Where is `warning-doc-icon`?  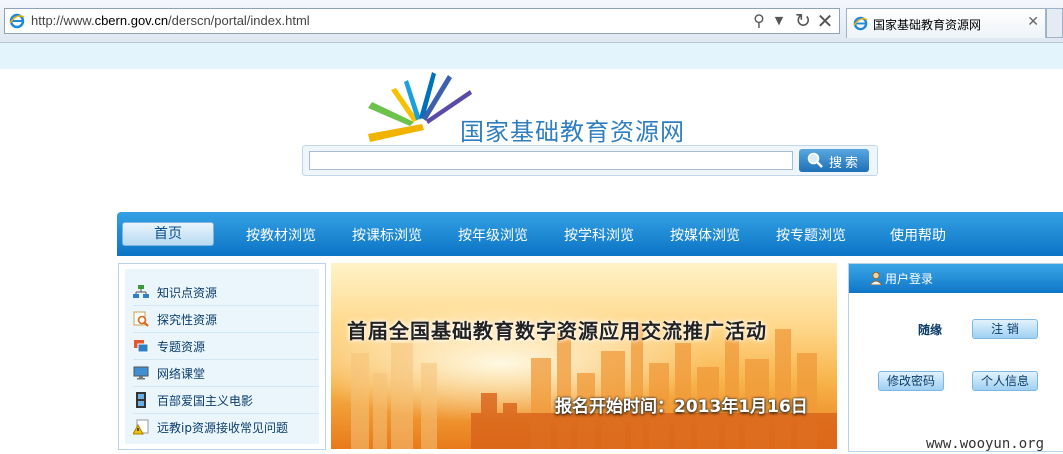
warning-doc-icon is located at coordinates (141, 427).